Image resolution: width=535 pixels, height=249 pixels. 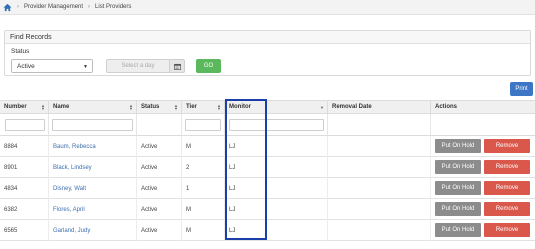 I want to click on filter-input-number, so click(x=25, y=125).